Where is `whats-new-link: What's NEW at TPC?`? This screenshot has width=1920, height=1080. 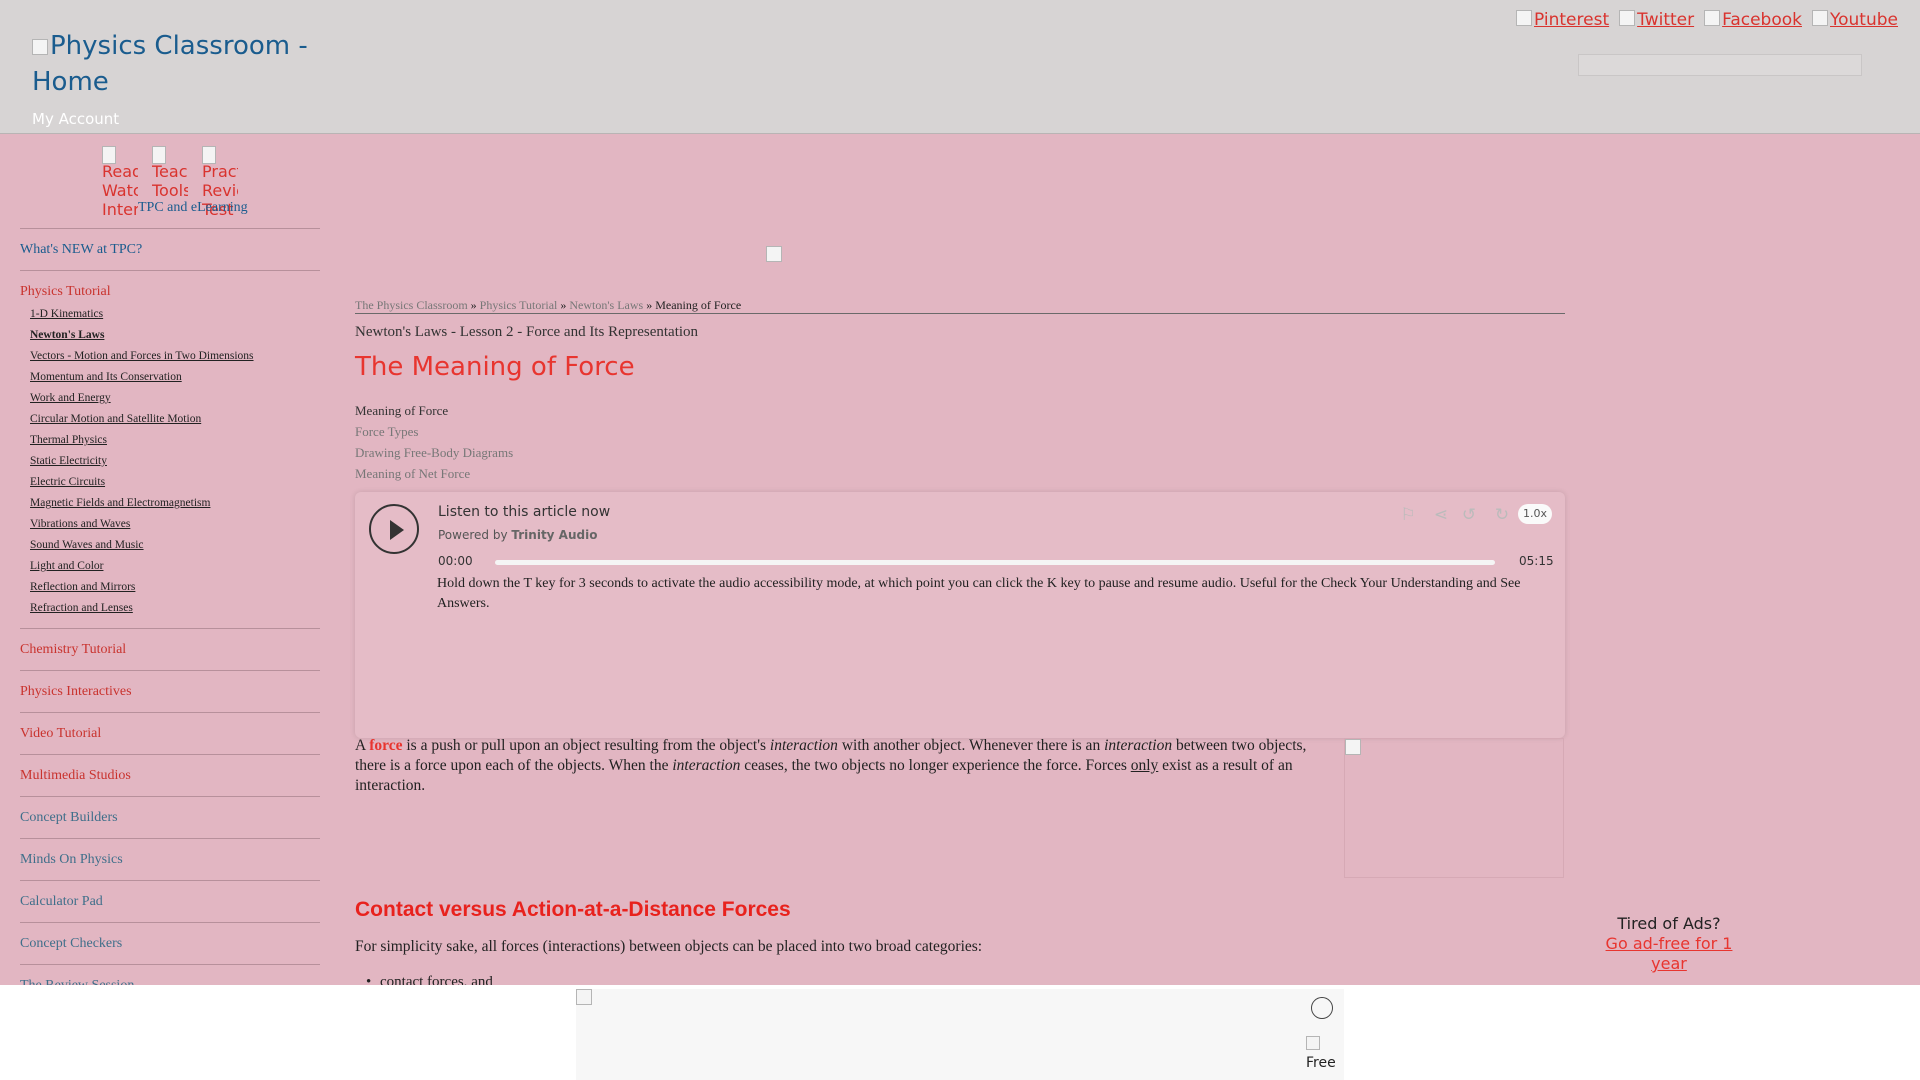
whats-new-link: What's NEW at TPC? is located at coordinates (81, 250).